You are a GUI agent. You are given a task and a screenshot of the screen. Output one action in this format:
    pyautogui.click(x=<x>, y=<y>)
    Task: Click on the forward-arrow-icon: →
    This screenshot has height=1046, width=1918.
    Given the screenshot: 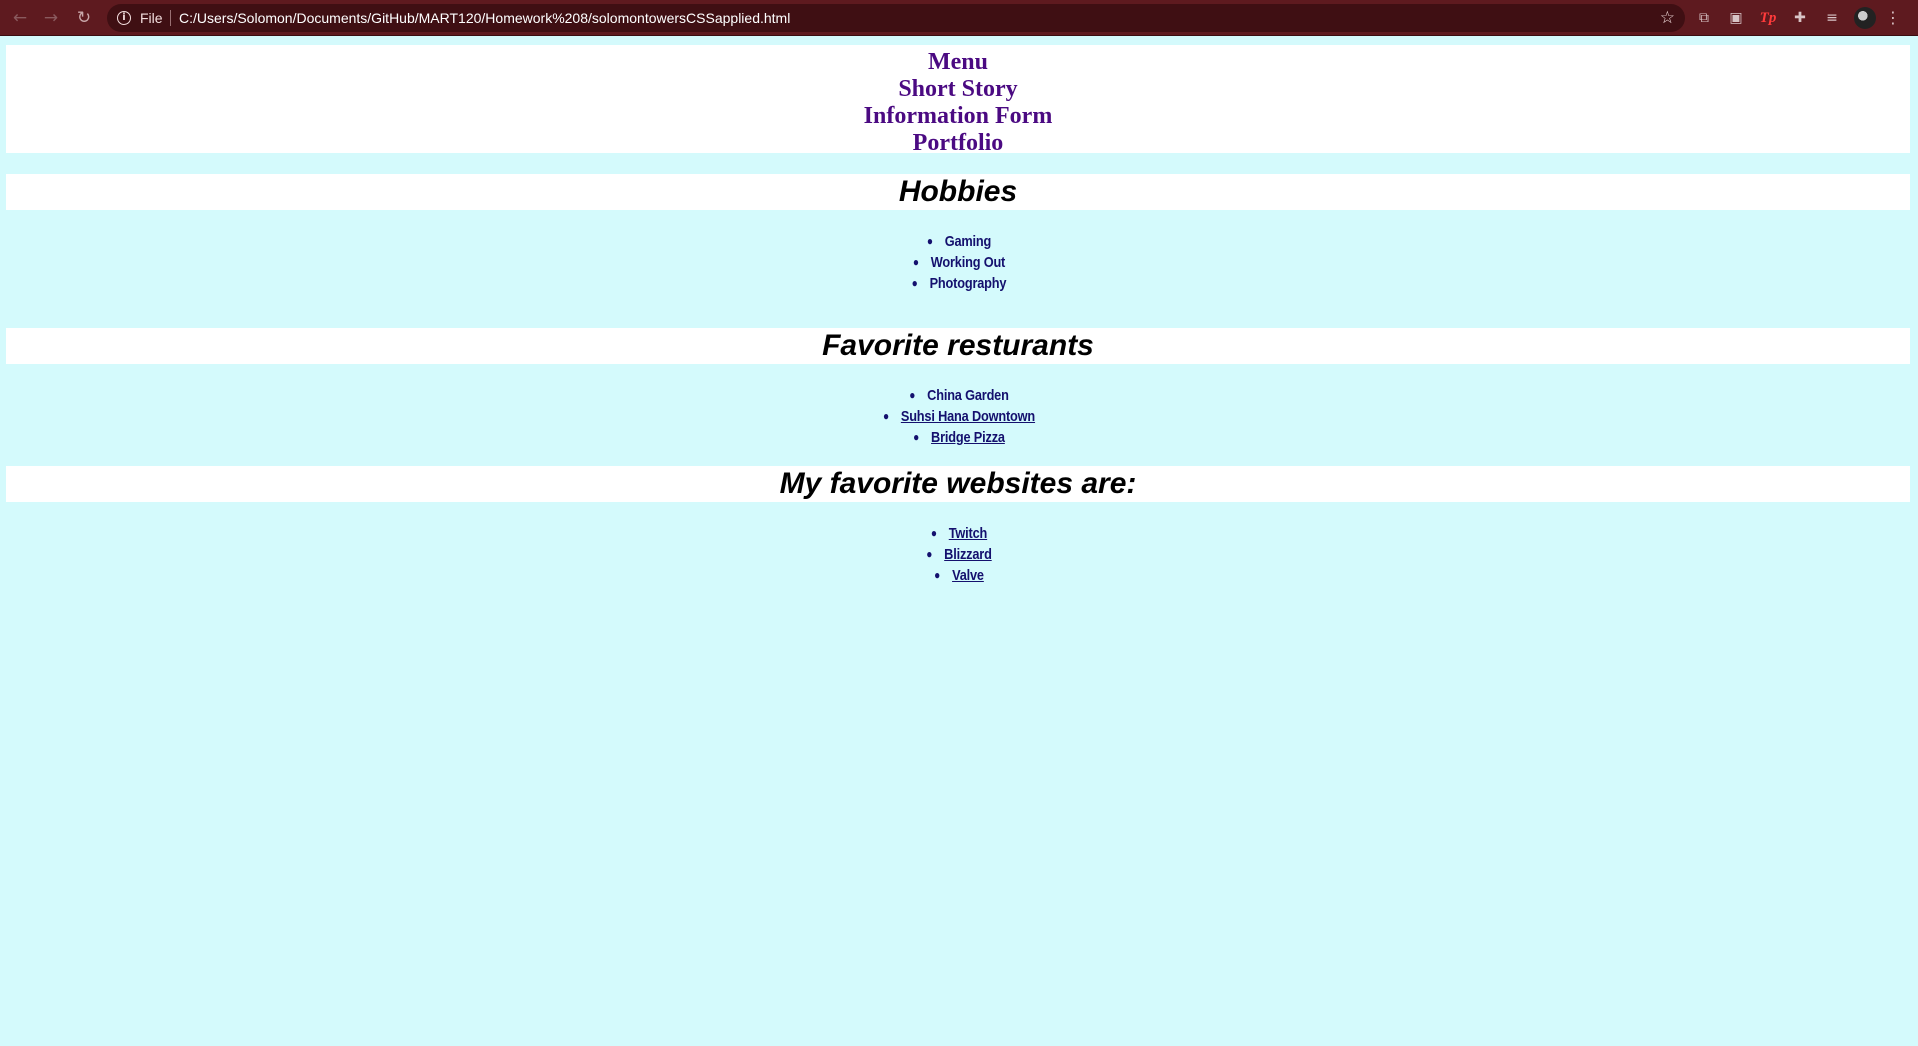 What is the action you would take?
    pyautogui.click(x=51, y=18)
    